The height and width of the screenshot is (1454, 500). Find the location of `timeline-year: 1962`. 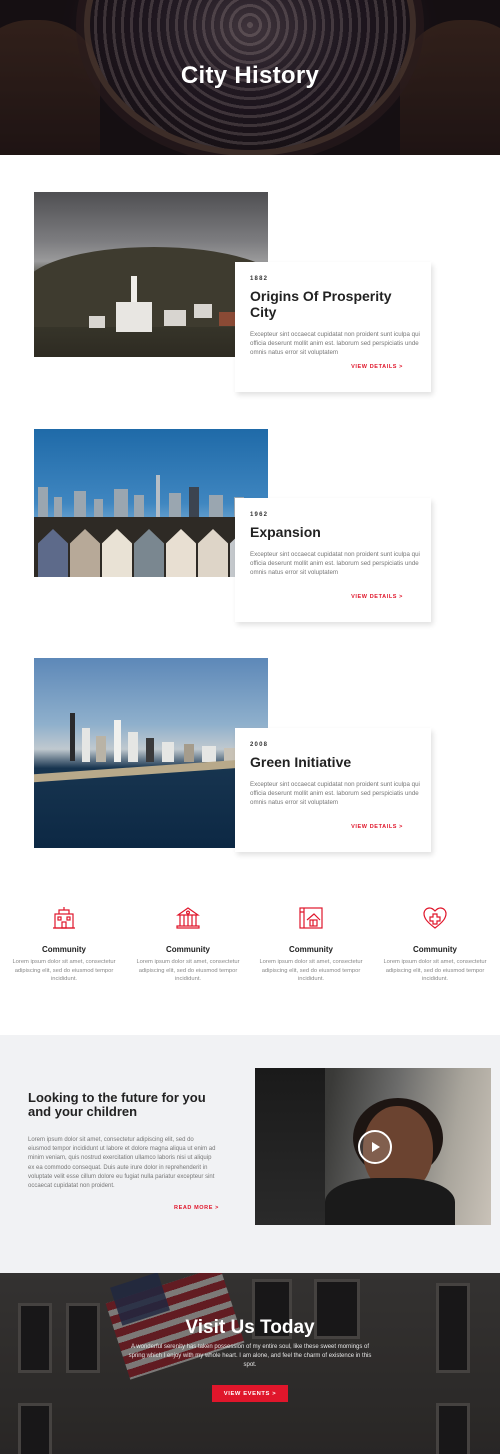

timeline-year: 1962 is located at coordinates (259, 515).